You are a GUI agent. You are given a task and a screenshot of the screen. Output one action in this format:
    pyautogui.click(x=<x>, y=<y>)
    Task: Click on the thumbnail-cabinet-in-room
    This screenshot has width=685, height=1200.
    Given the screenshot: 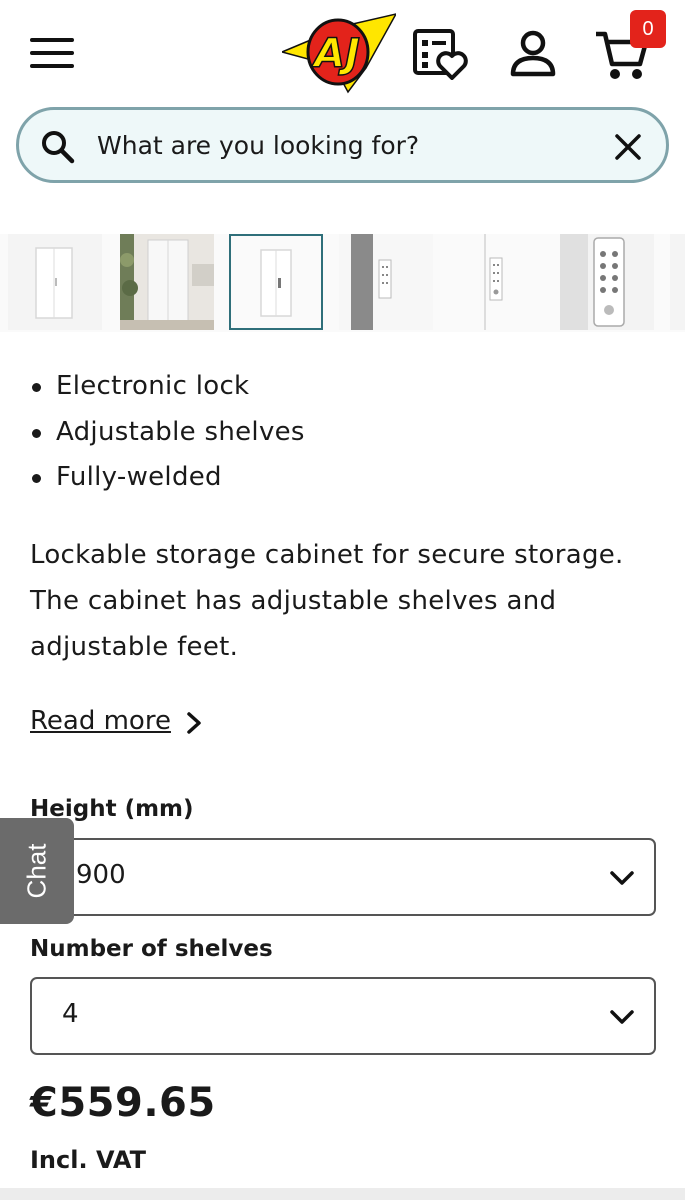 What is the action you would take?
    pyautogui.click(x=167, y=282)
    